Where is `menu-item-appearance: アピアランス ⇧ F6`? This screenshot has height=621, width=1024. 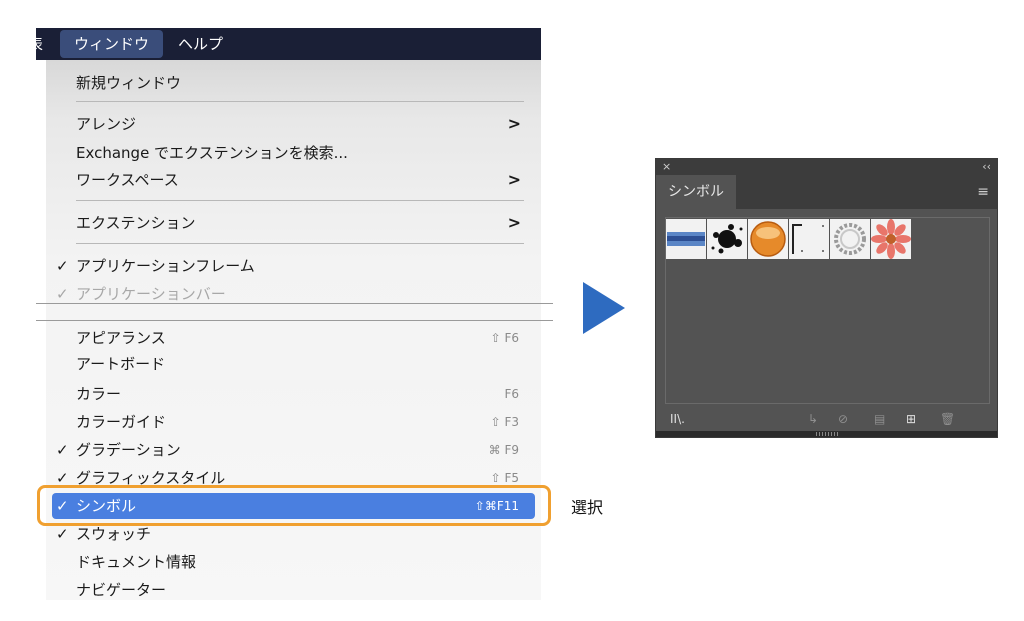
menu-item-appearance: アピアランス ⇧ F6 is located at coordinates (293, 338).